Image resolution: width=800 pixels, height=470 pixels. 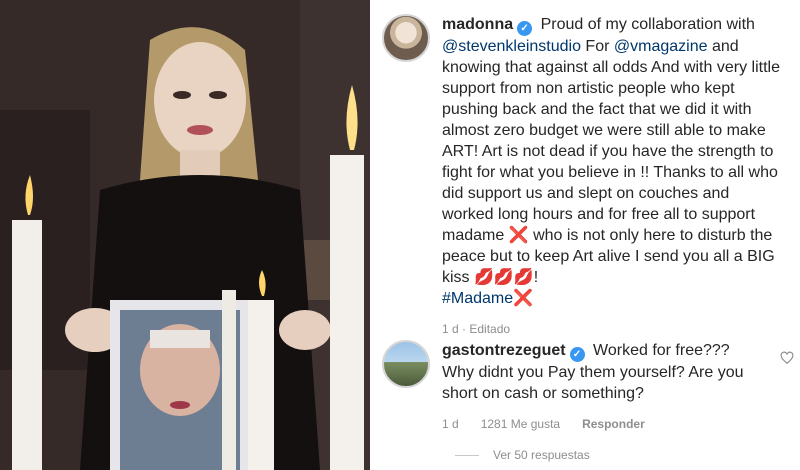 I want to click on mention-vmagazine: @vmagazine, so click(x=661, y=46).